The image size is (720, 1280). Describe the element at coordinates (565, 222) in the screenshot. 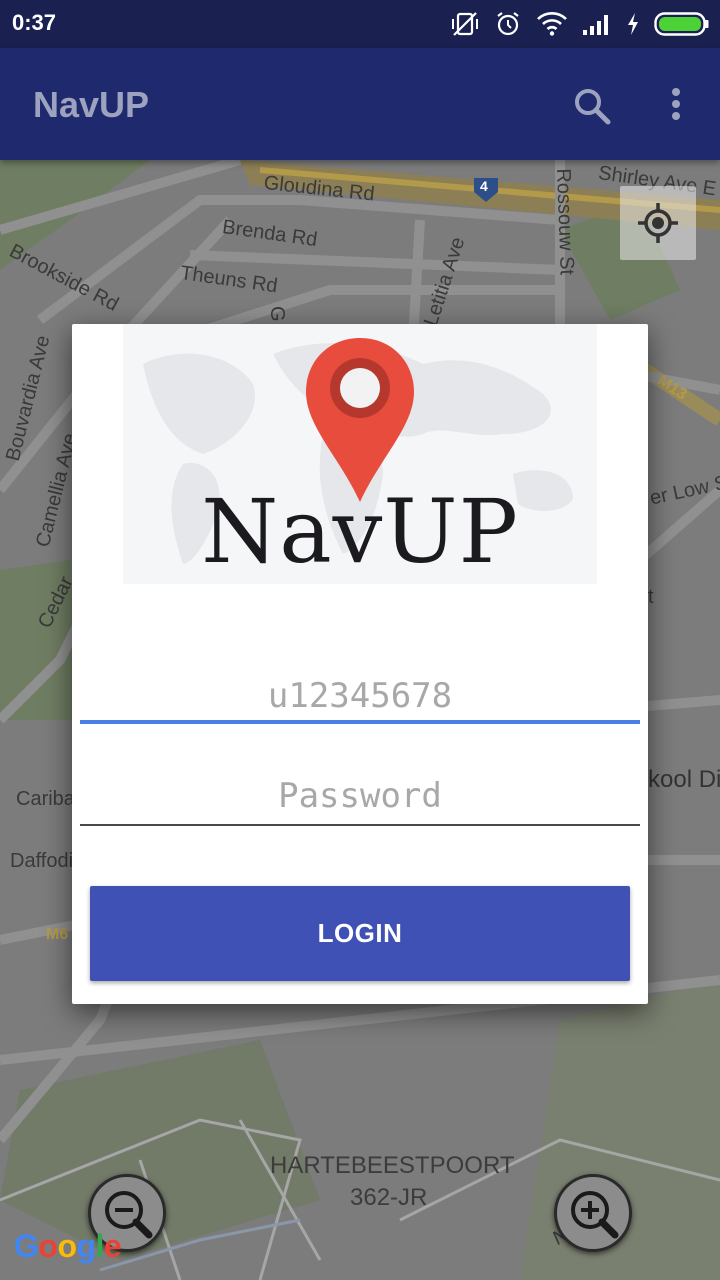

I see `map-label-rossouw: Rossouw St` at that location.